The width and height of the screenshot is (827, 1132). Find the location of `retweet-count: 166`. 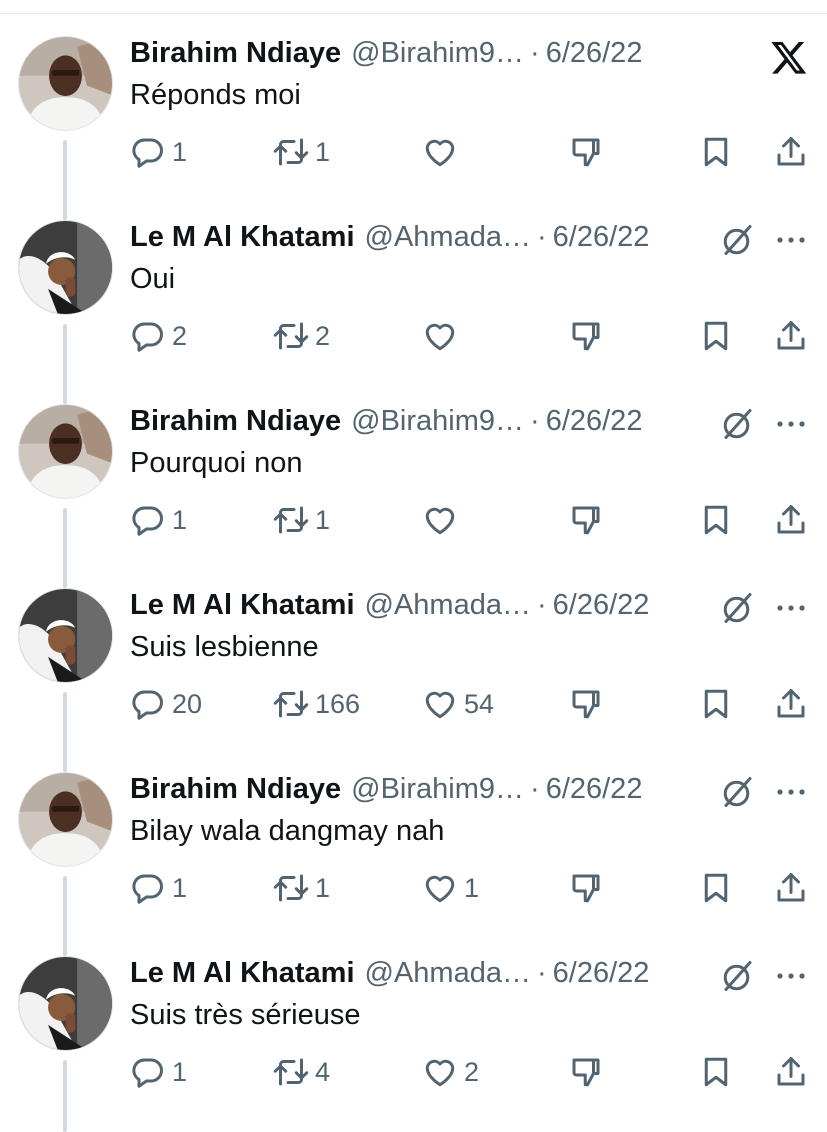

retweet-count: 166 is located at coordinates (338, 704).